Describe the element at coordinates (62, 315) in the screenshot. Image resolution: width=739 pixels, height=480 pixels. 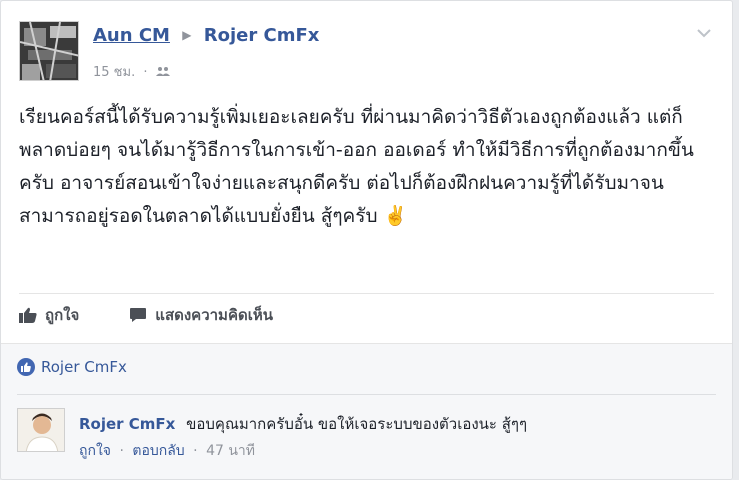
I see `like-label: ถูกใจ` at that location.